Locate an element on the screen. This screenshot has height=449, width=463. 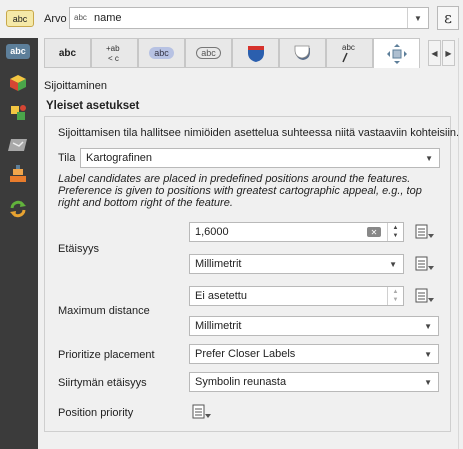
position-priority-data-defined-button is located at coordinates (201, 412).